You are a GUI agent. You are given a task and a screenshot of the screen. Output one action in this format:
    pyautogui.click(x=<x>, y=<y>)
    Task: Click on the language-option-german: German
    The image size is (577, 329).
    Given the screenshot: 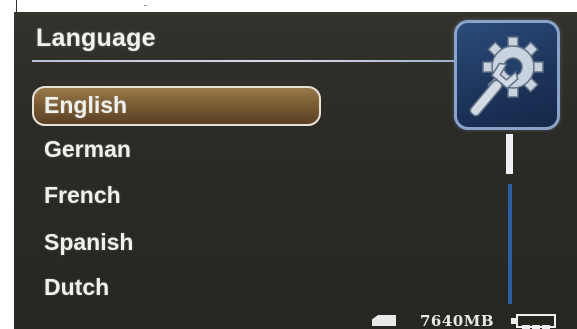 What is the action you would take?
    pyautogui.click(x=87, y=149)
    